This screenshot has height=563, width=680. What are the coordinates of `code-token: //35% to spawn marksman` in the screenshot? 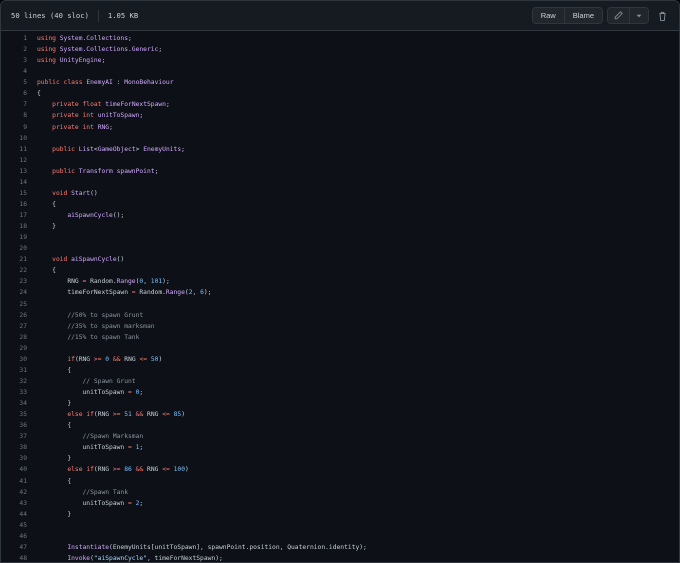 It's located at (111, 326).